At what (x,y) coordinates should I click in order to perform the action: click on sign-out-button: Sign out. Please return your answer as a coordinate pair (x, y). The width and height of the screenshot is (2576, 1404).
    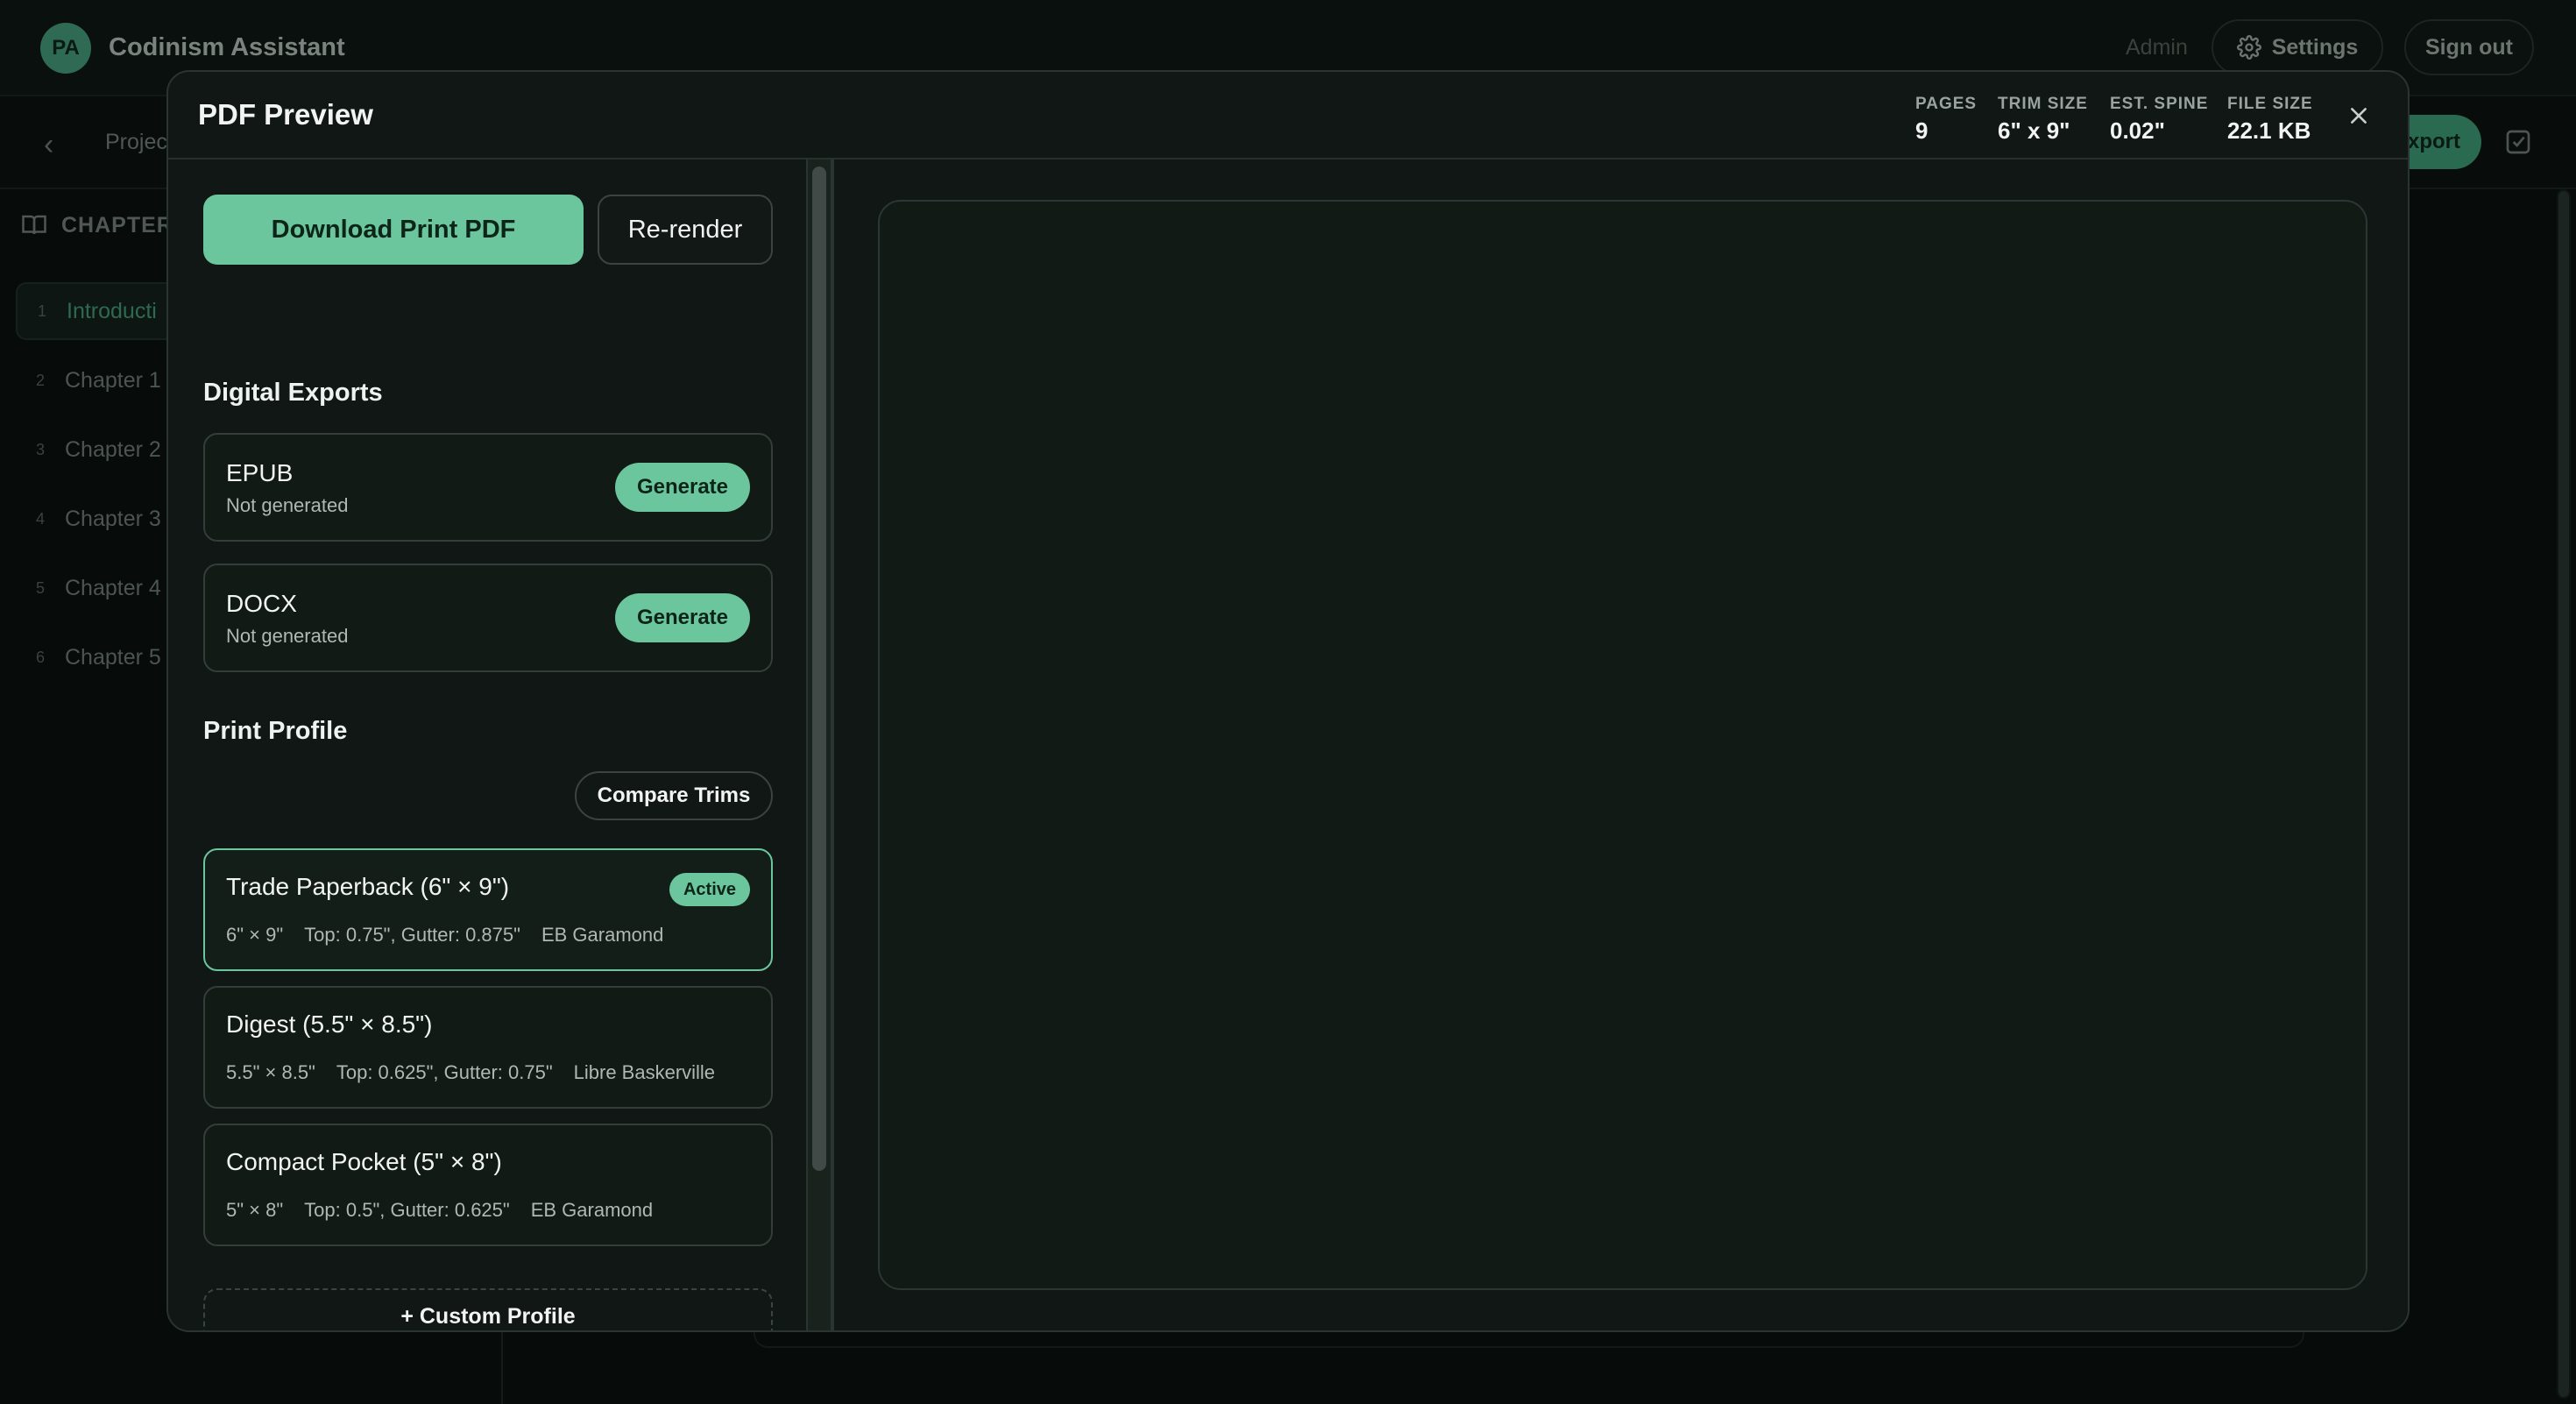
    Looking at the image, I should click on (2469, 47).